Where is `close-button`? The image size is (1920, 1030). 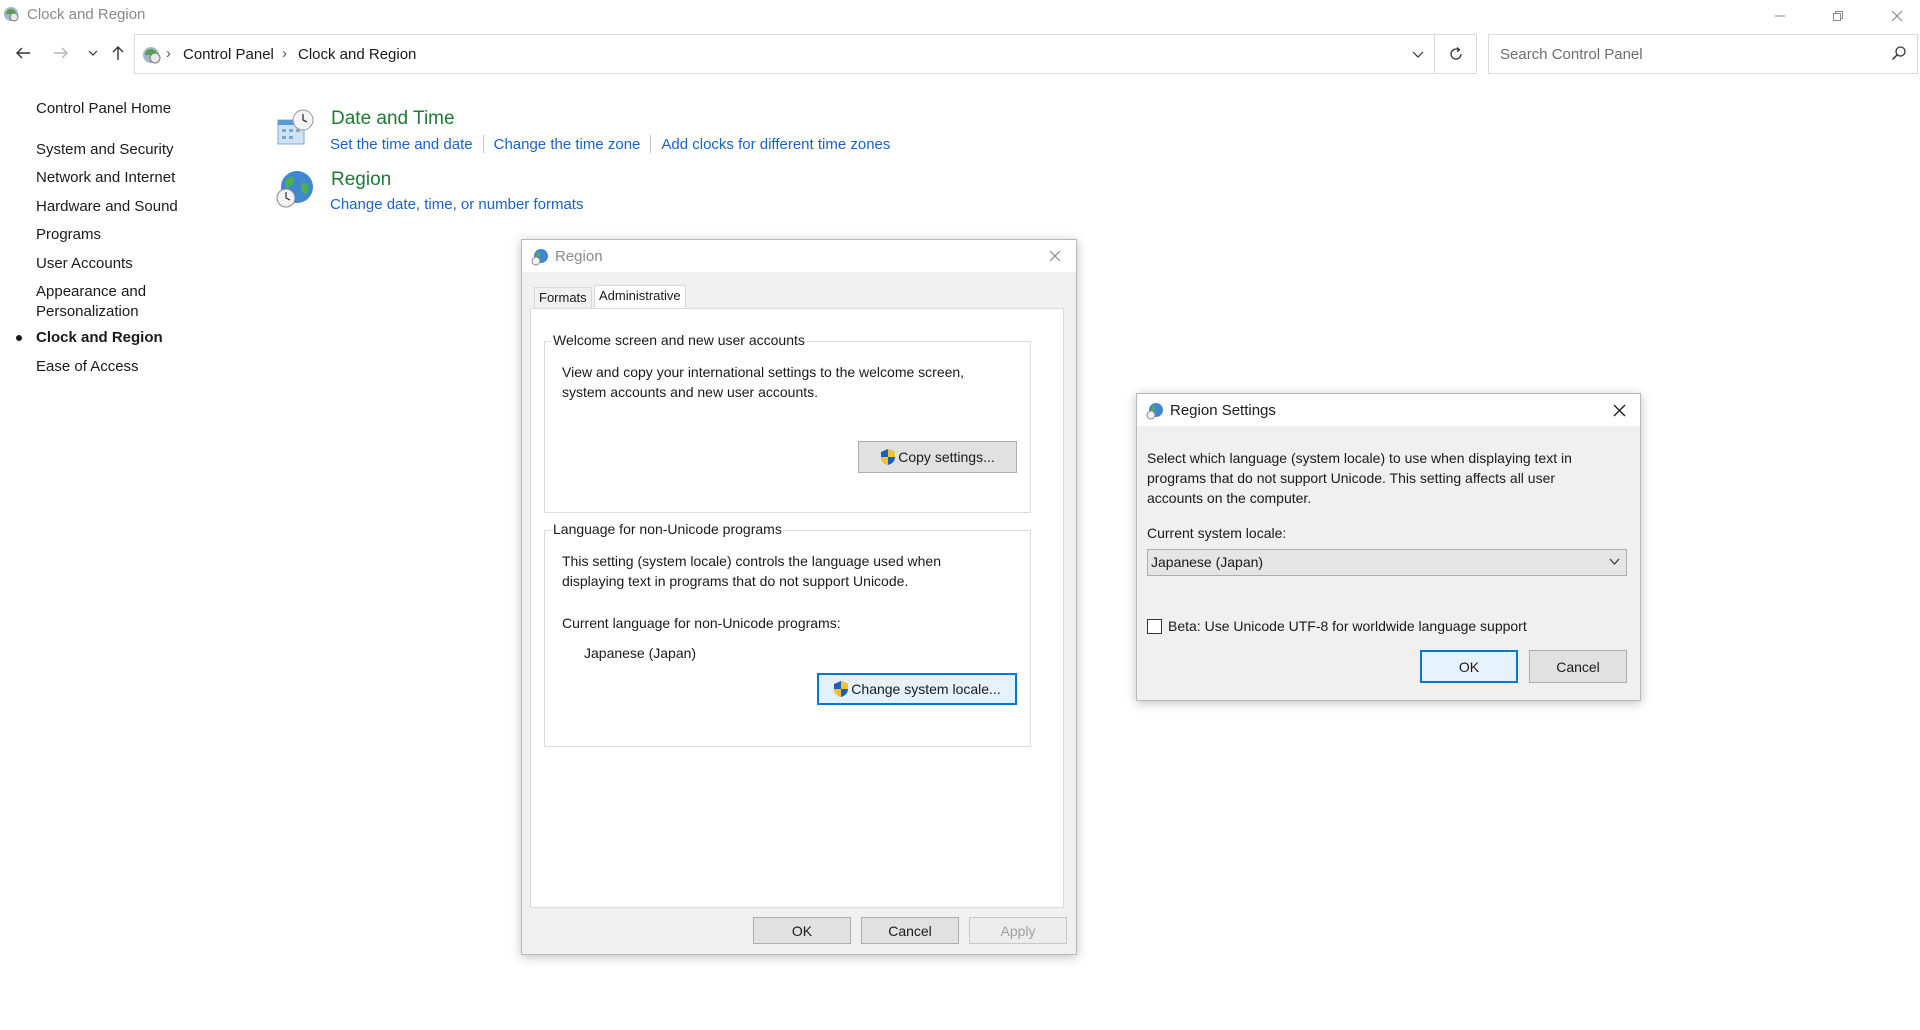 close-button is located at coordinates (1897, 15).